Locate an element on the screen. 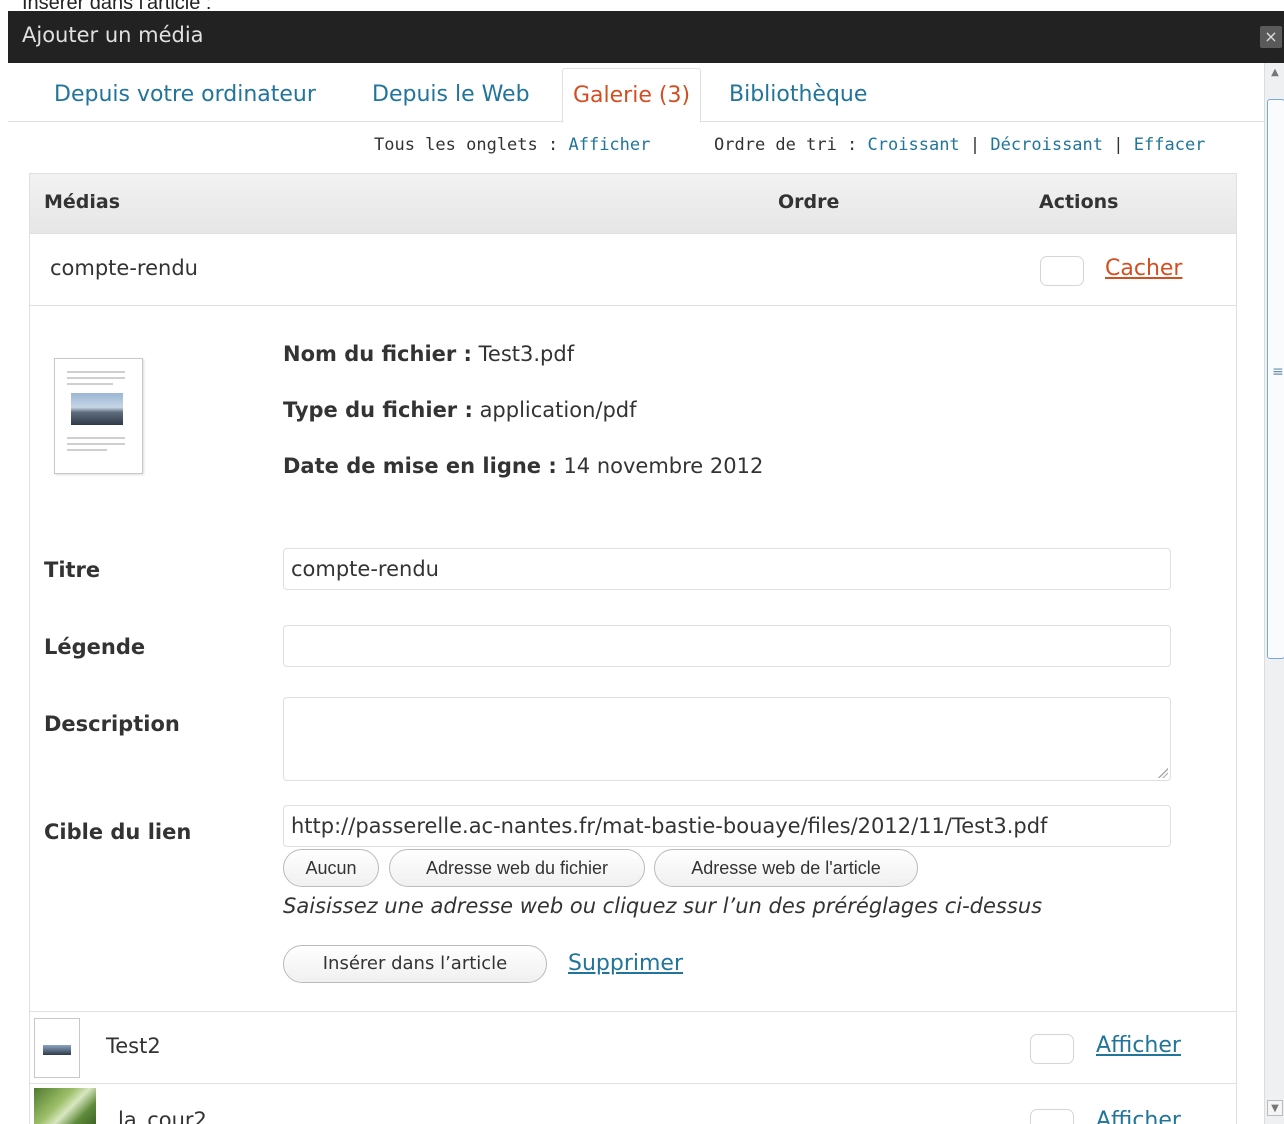 The height and width of the screenshot is (1124, 1284). insert-into-post-button: Insérer dans l’article is located at coordinates (415, 964).